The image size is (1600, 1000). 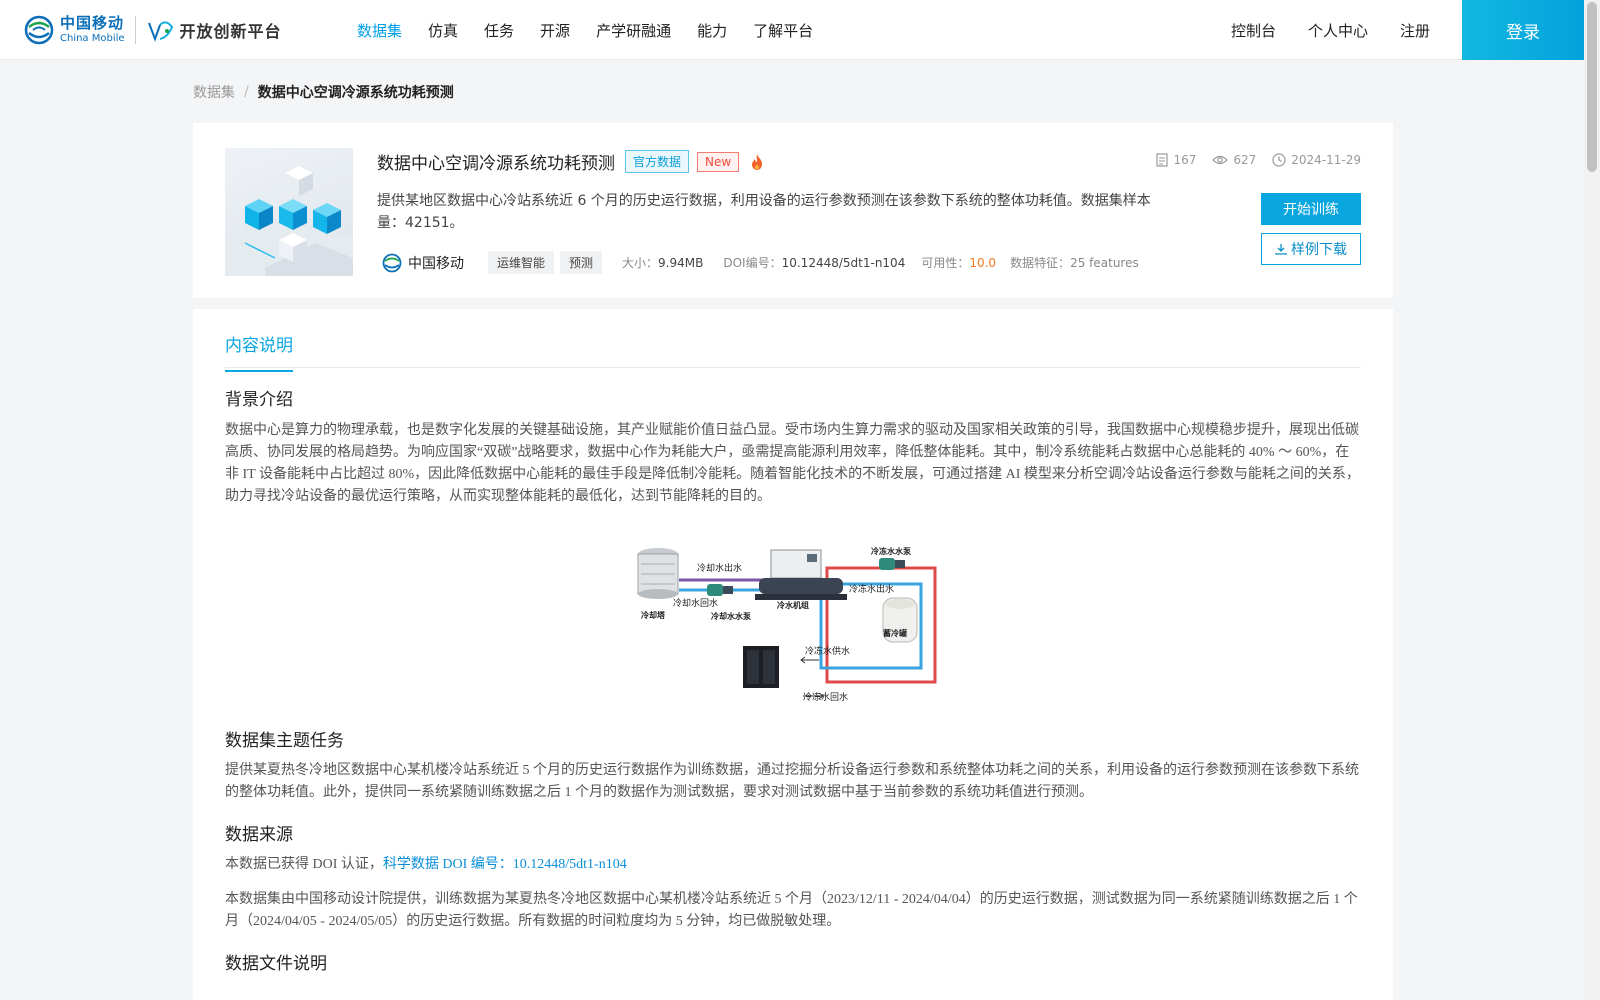 What do you see at coordinates (983, 263) in the screenshot?
I see `usability-value: 10.0` at bounding box center [983, 263].